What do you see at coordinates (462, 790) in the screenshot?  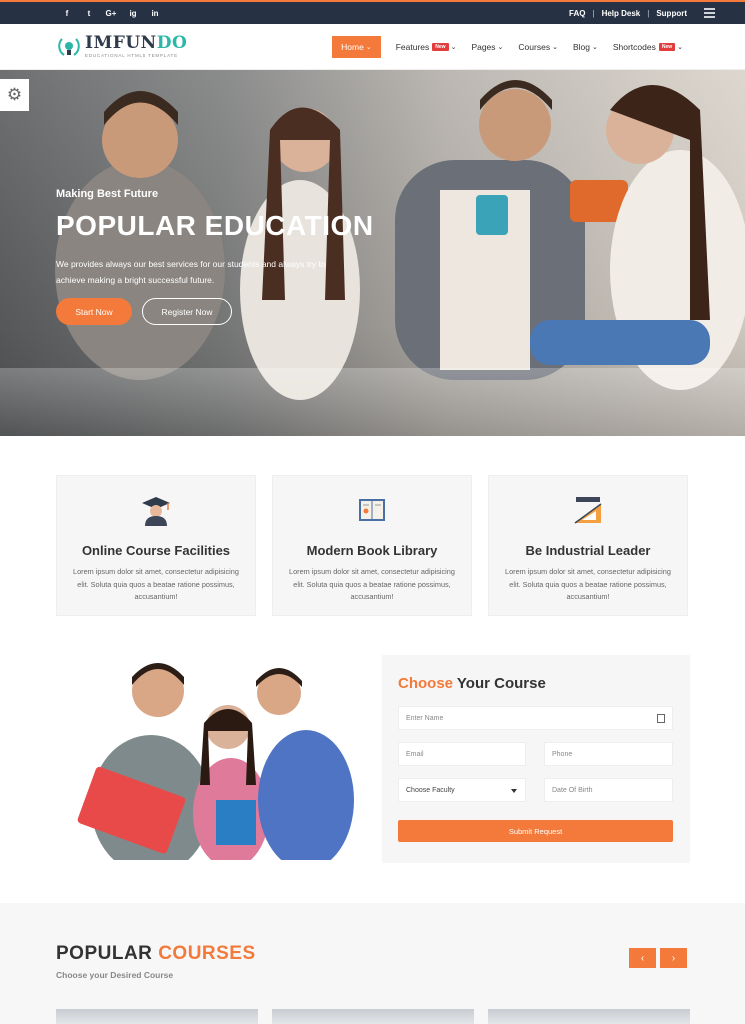 I see `faculty-select: Choose Faculty` at bounding box center [462, 790].